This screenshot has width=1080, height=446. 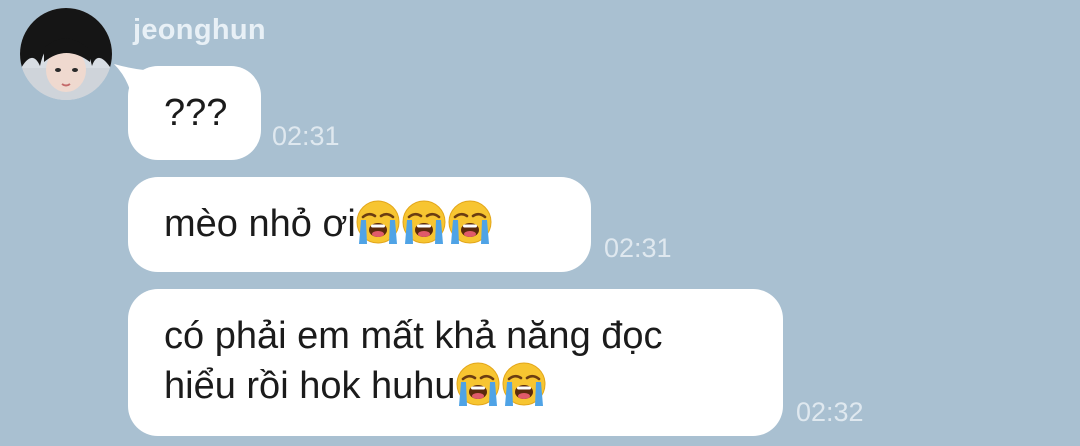 I want to click on user-avatar-photo-icon, so click(x=66, y=54).